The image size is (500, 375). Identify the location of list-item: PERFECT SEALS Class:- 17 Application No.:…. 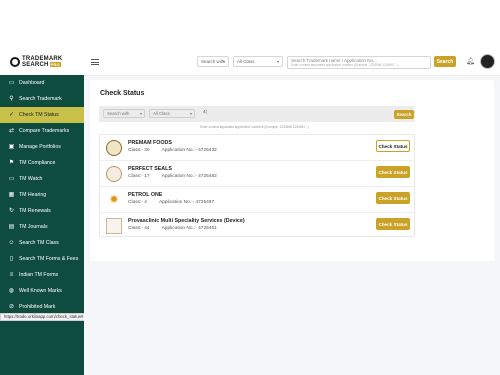
(257, 174).